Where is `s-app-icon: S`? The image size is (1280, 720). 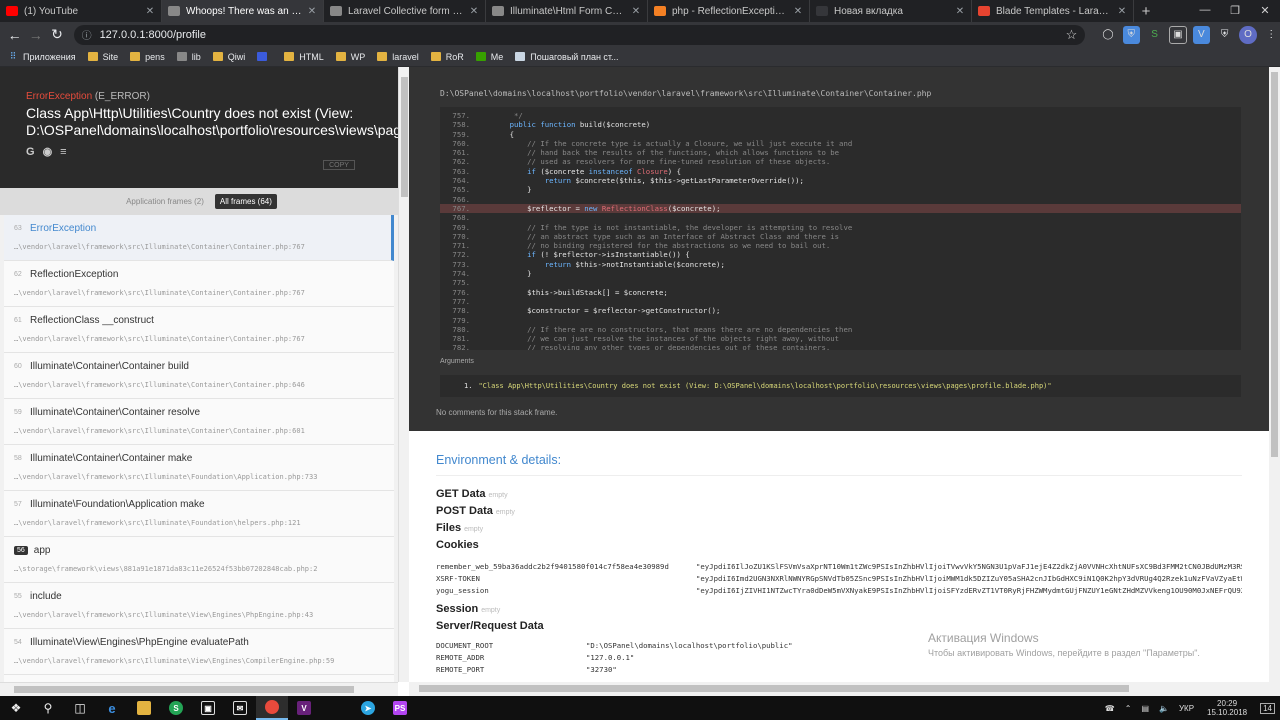 s-app-icon: S is located at coordinates (176, 708).